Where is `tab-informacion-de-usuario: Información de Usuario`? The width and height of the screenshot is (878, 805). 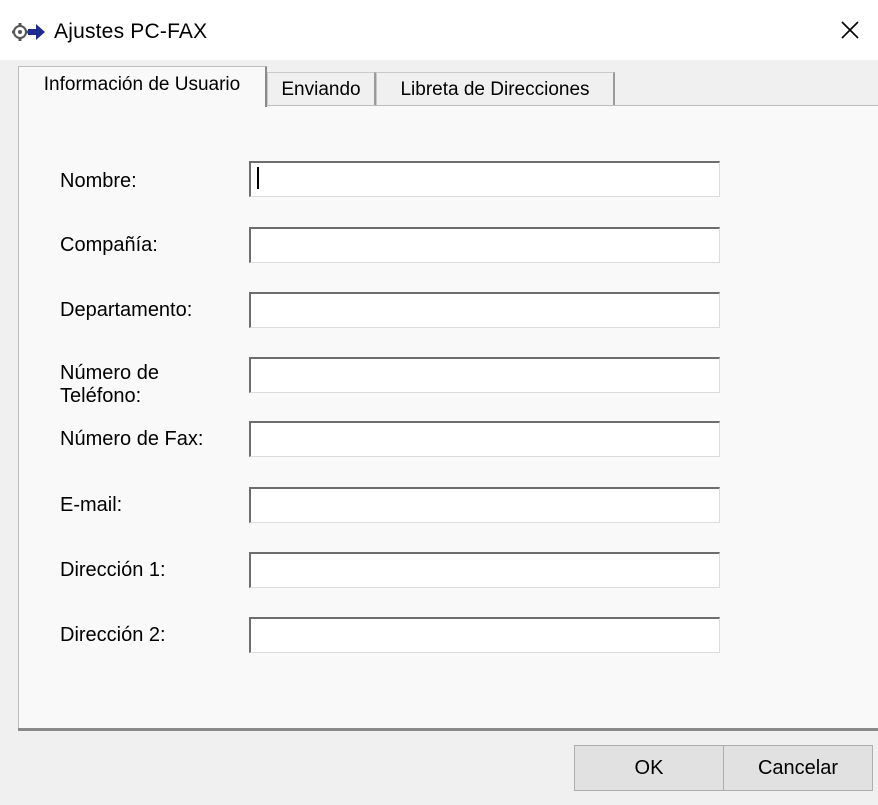 tab-informacion-de-usuario: Información de Usuario is located at coordinates (142, 86).